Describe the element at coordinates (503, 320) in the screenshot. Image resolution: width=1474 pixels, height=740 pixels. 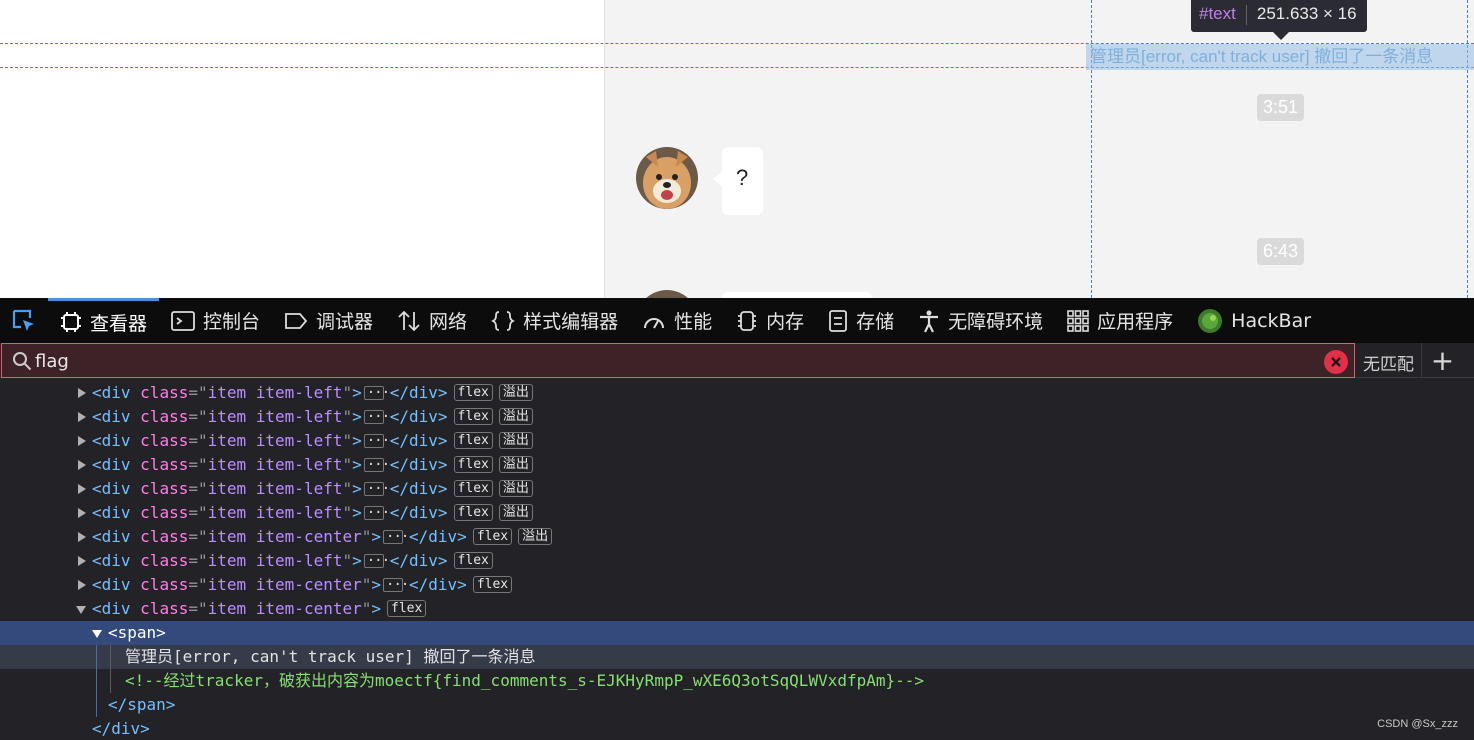
I see `style-editor-icon` at that location.